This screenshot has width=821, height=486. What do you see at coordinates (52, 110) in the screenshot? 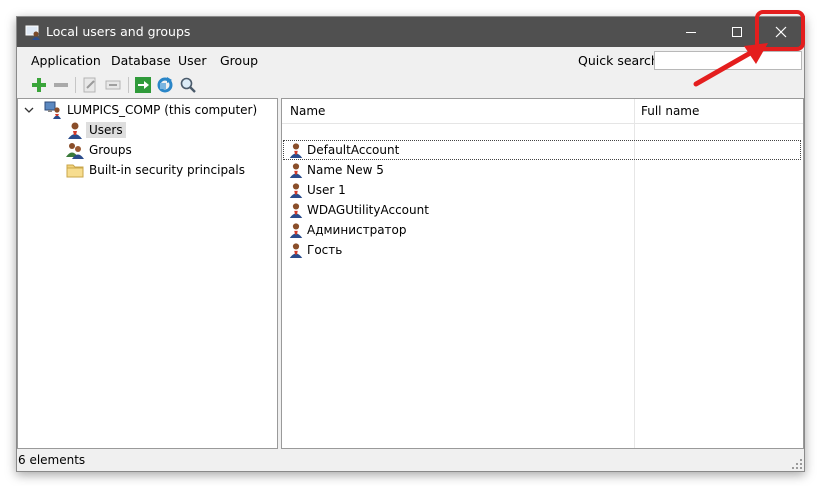
I see `computer-users-icon` at bounding box center [52, 110].